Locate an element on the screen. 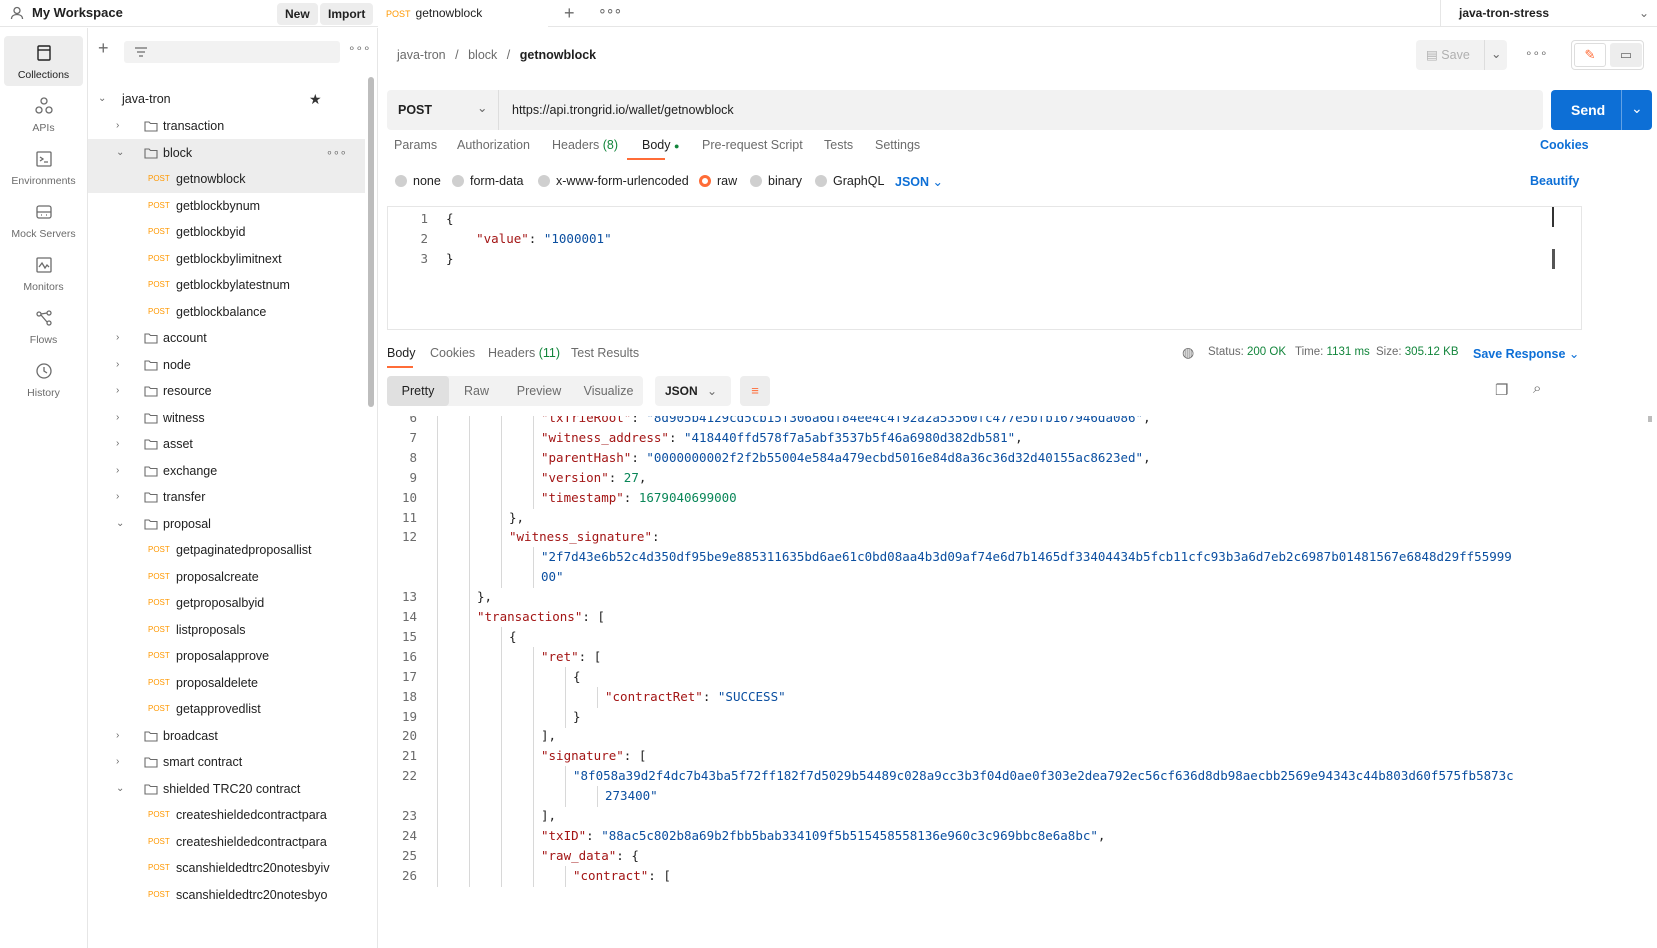 The height and width of the screenshot is (948, 1657). request-scanshieldedtrc20notesbyiv: POST scanshieldedtrc20notesbyiv is located at coordinates (226, 868).